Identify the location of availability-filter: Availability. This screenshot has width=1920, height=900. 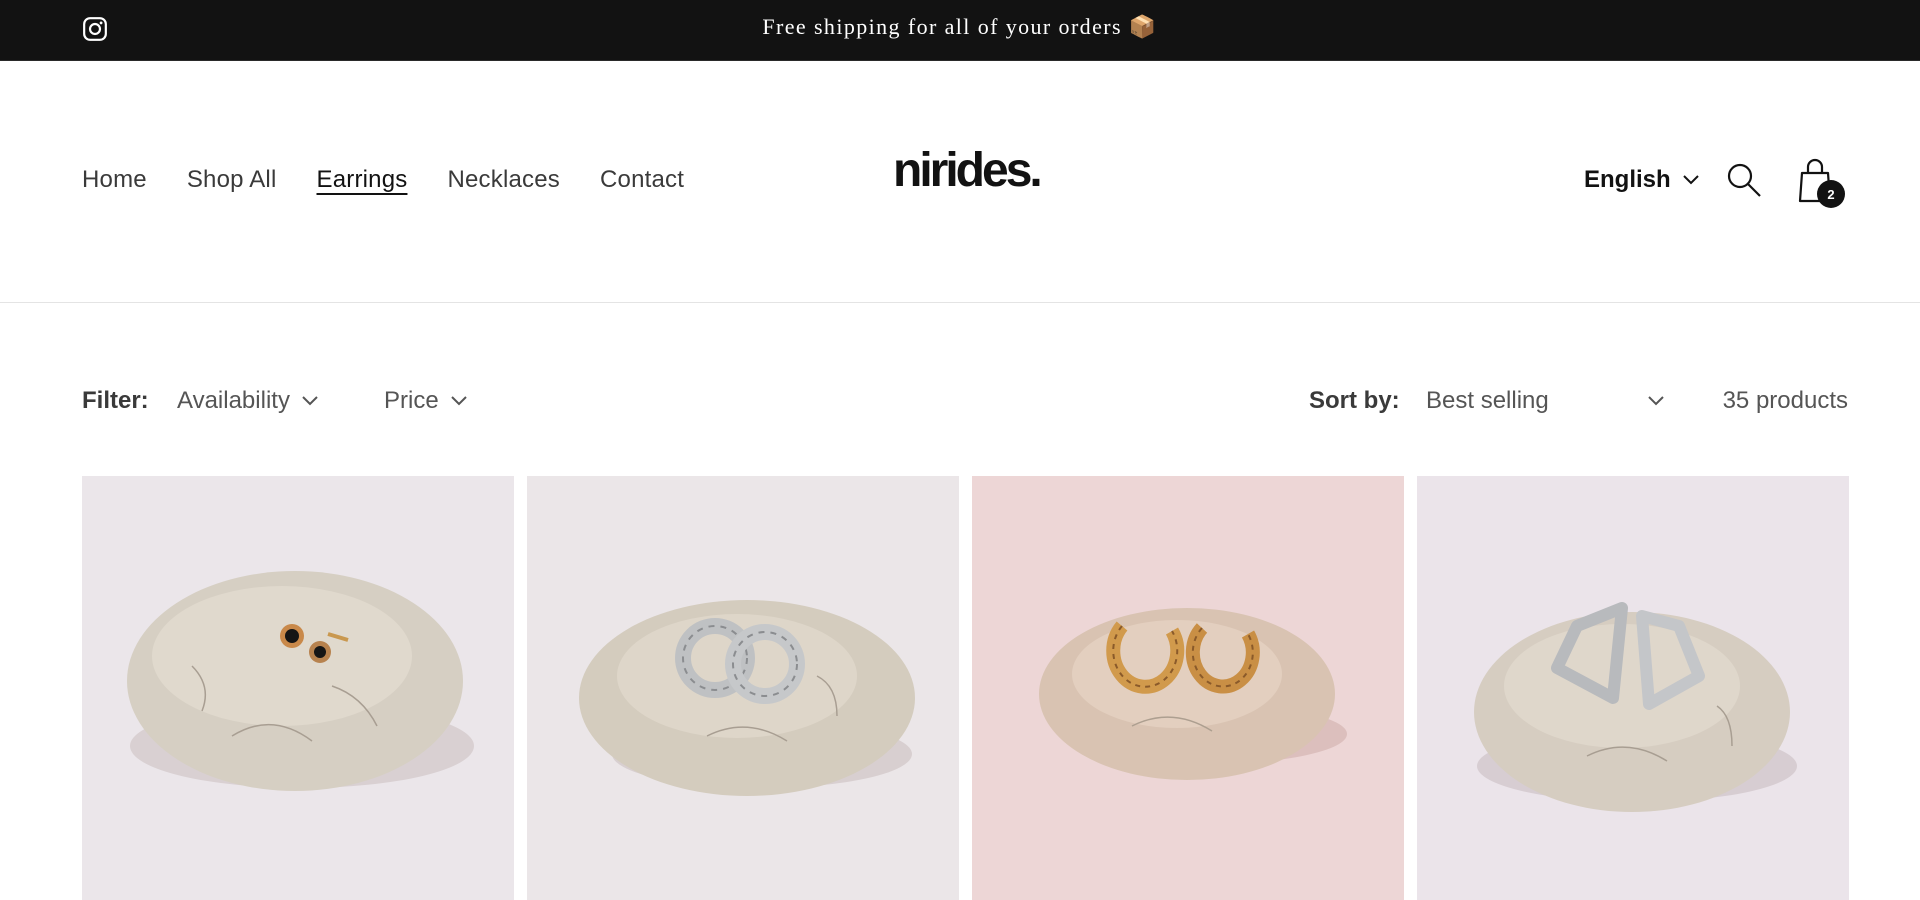
(247, 401).